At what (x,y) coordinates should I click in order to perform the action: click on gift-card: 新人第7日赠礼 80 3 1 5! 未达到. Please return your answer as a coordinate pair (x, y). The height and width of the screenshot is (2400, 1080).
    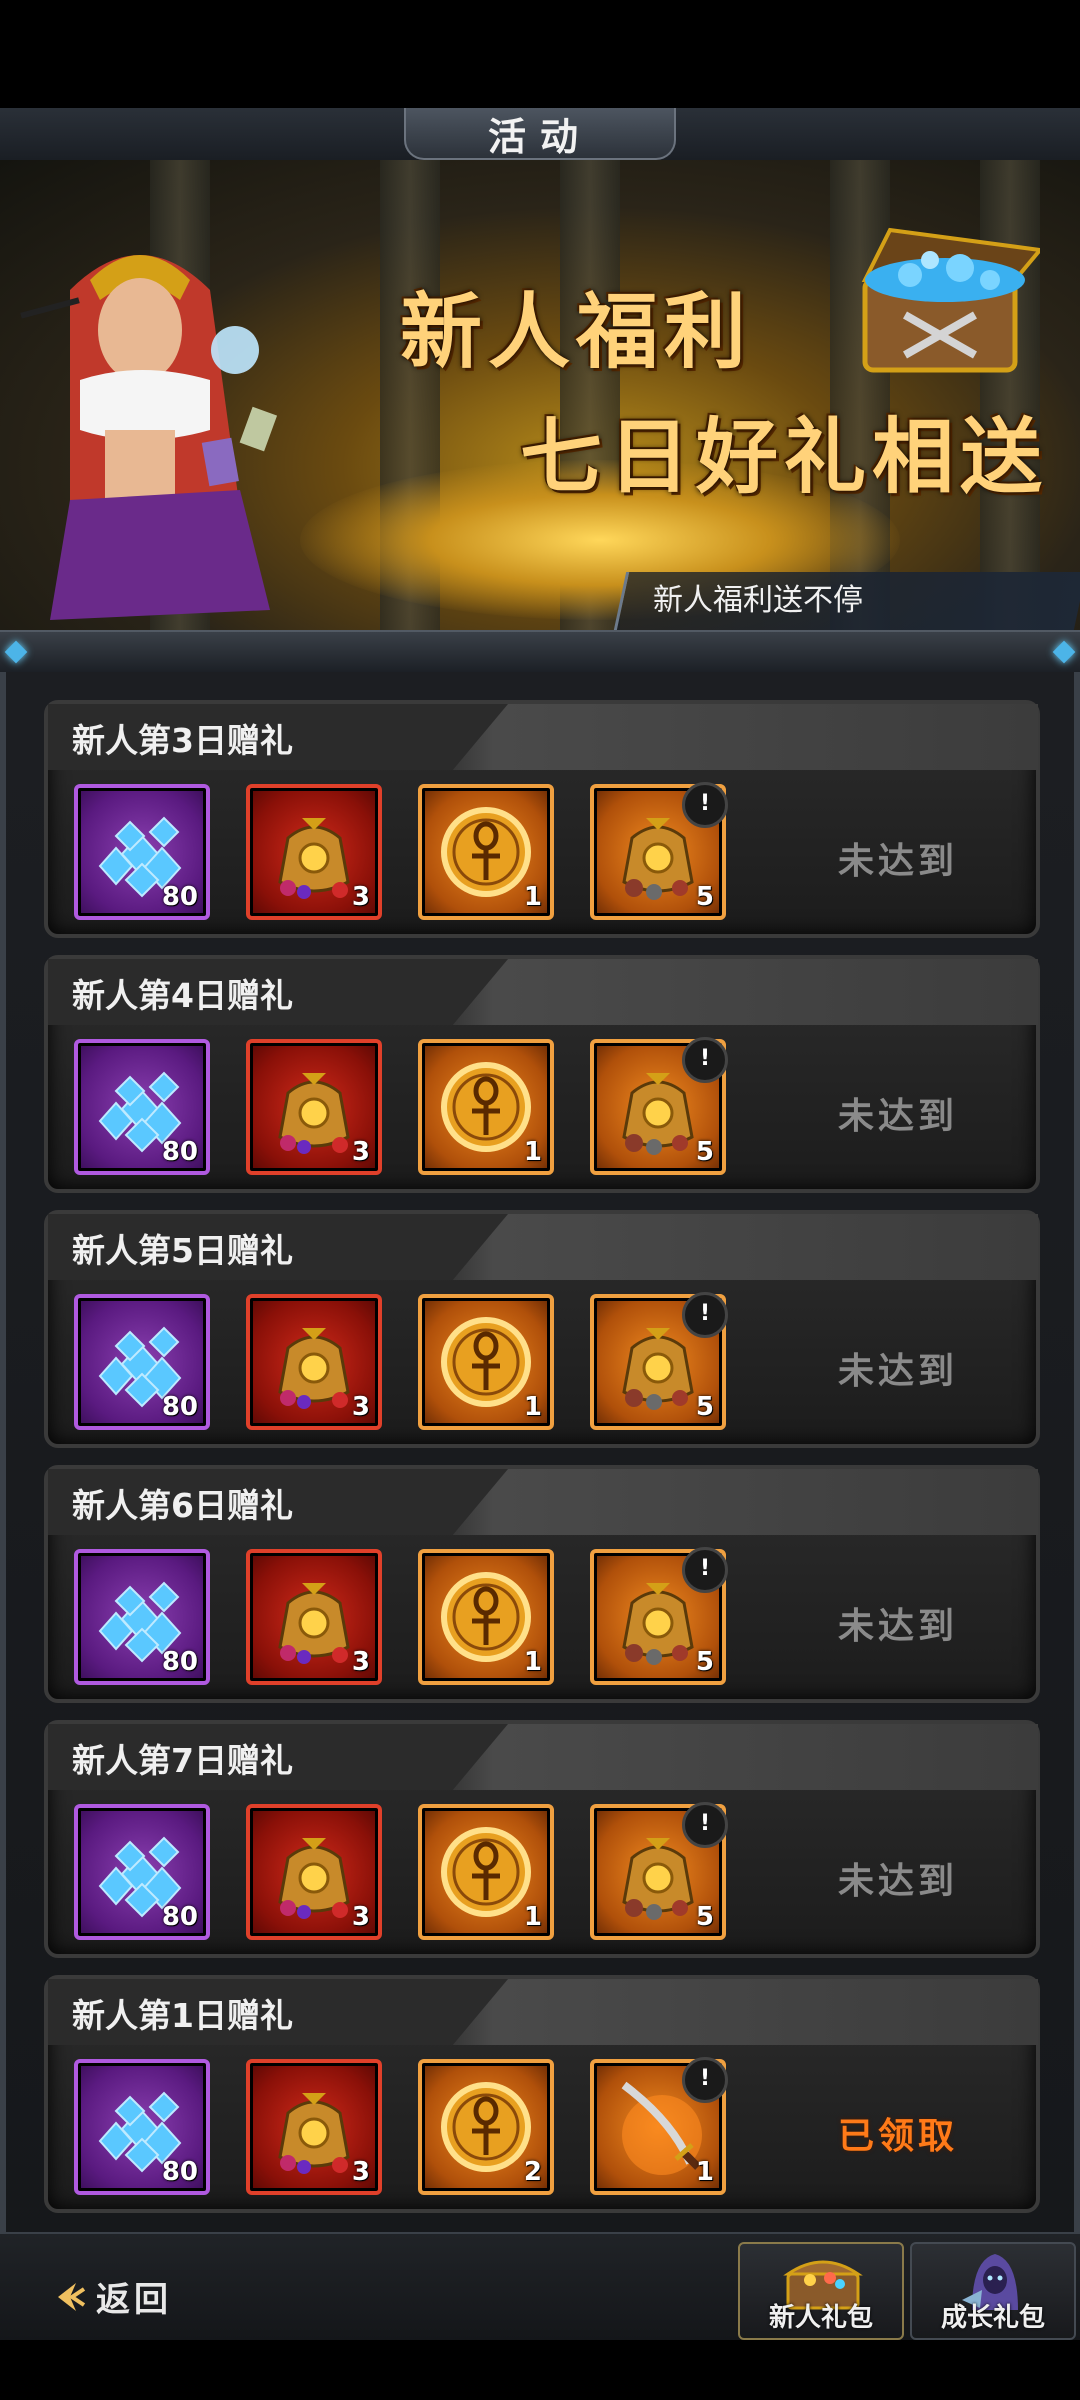
    Looking at the image, I should click on (542, 1839).